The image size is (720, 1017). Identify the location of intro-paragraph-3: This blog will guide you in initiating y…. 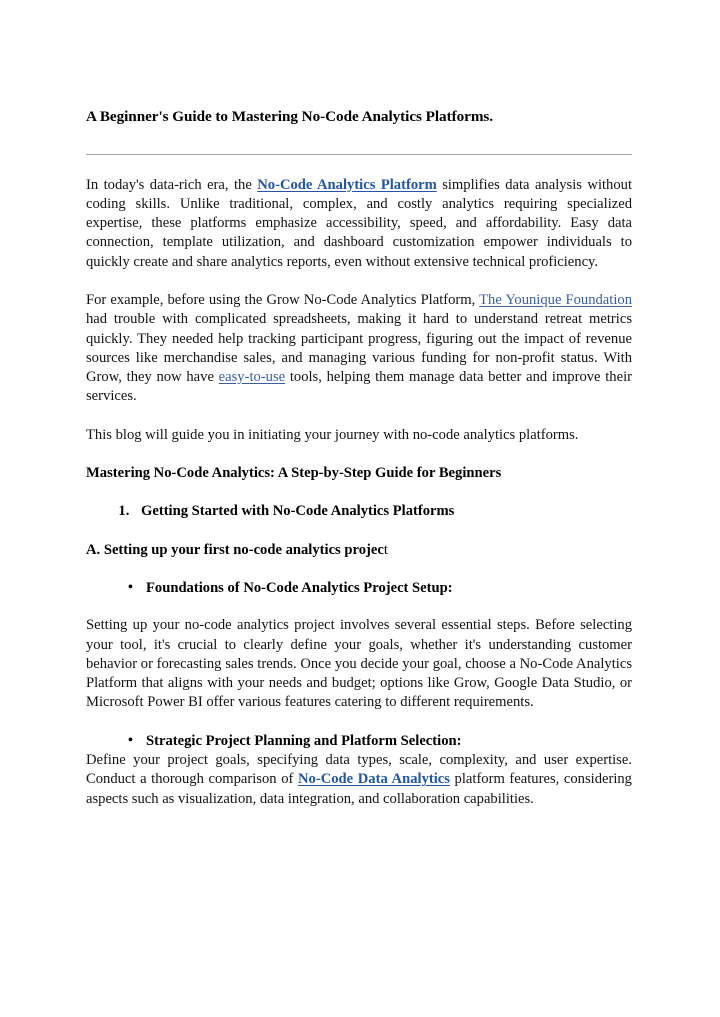
(332, 434).